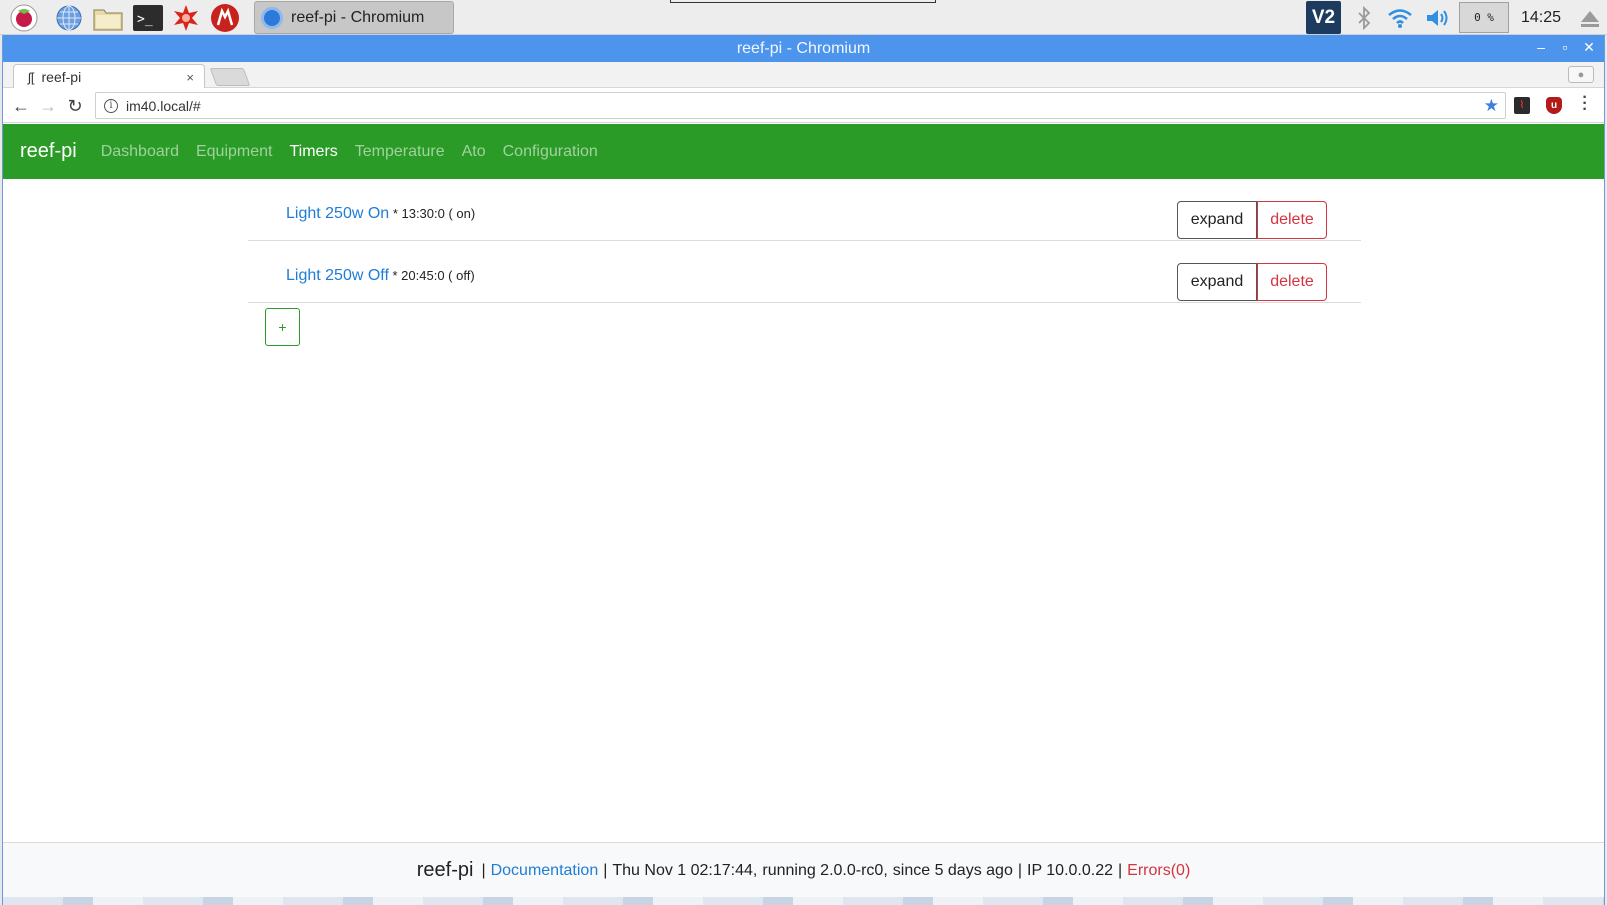 The image size is (1607, 905). Describe the element at coordinates (1364, 18) in the screenshot. I see `bluetooth-icon` at that location.